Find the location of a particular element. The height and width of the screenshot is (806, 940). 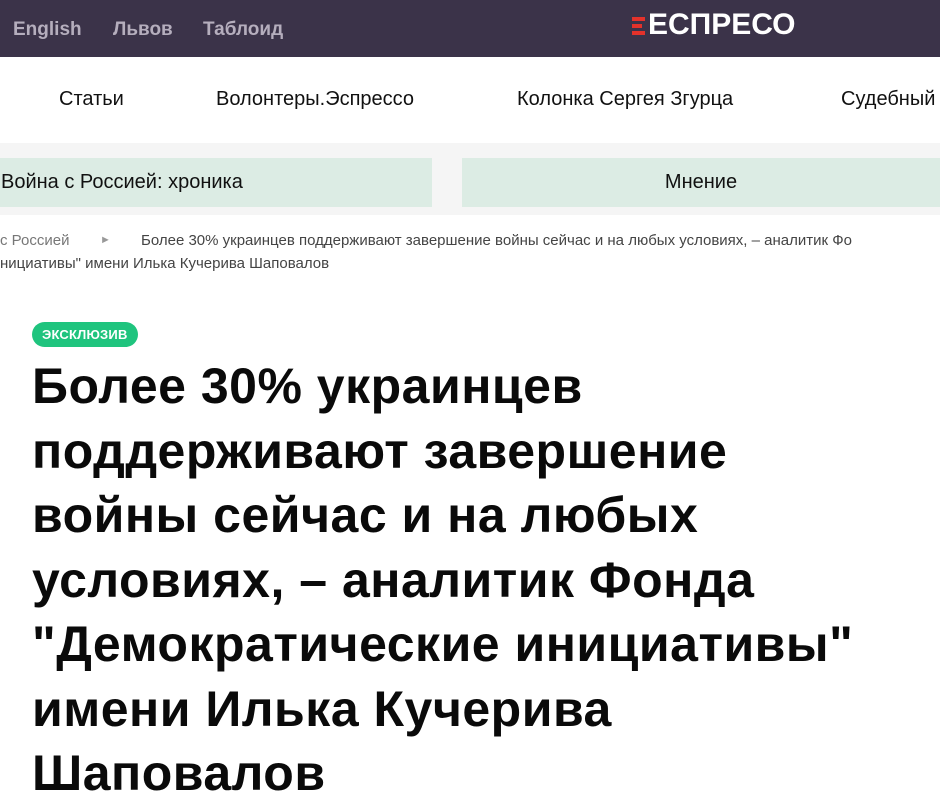

top-bar: English Львов Таблоид ЕСПРЕСО is located at coordinates (470, 28).